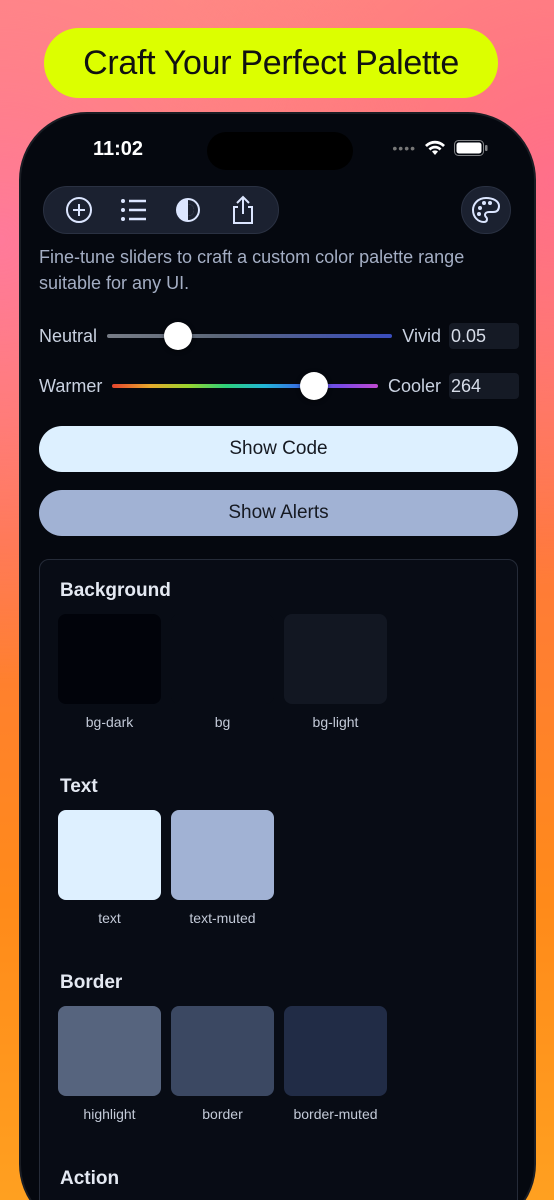  What do you see at coordinates (245, 386) in the screenshot?
I see `hue-slider` at bounding box center [245, 386].